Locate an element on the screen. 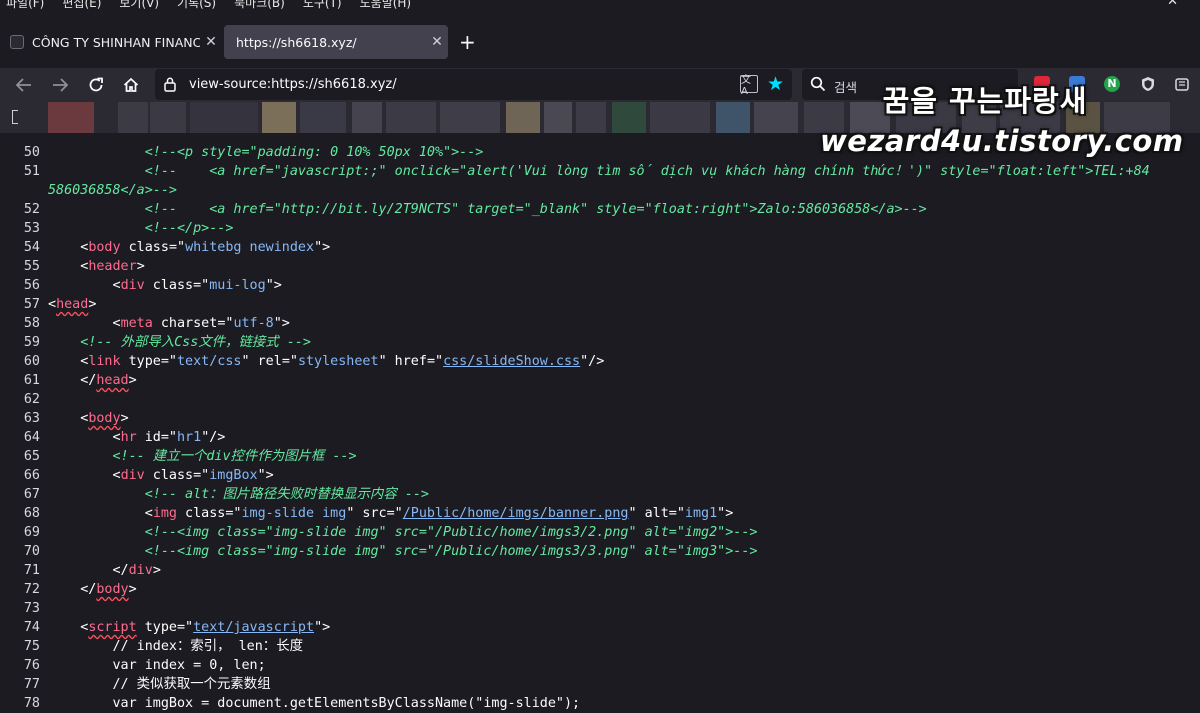 The width and height of the screenshot is (1200, 713). line-number: 56 is located at coordinates (31, 285).